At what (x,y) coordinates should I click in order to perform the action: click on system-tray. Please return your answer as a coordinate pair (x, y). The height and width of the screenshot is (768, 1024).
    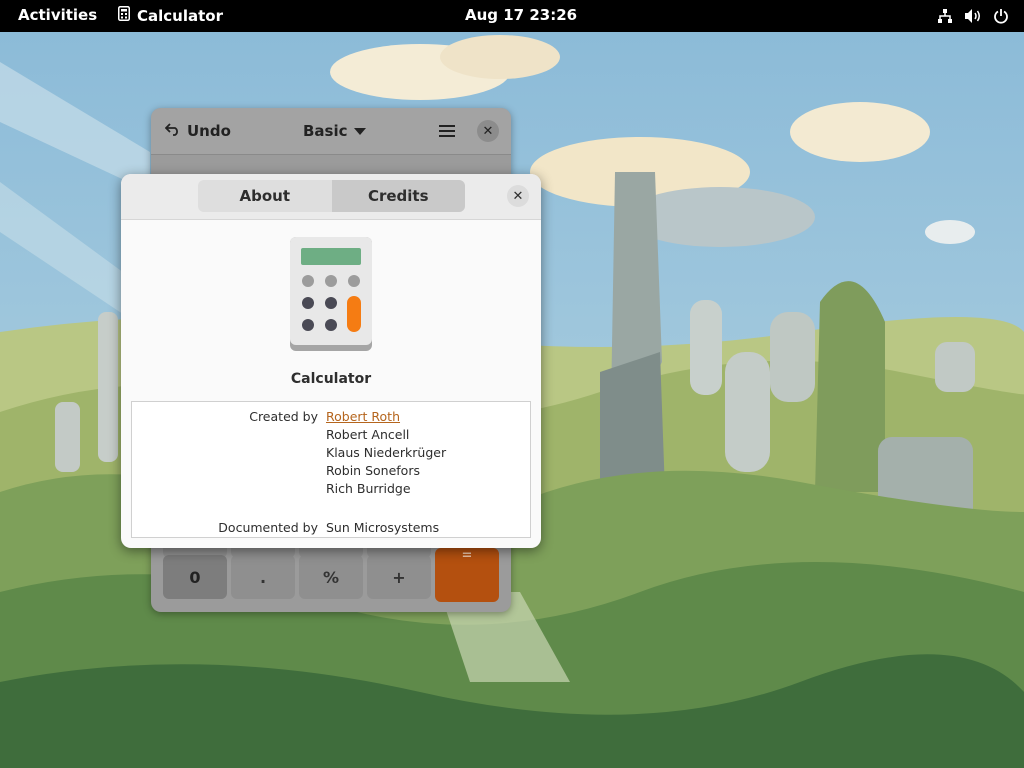
    Looking at the image, I should click on (973, 16).